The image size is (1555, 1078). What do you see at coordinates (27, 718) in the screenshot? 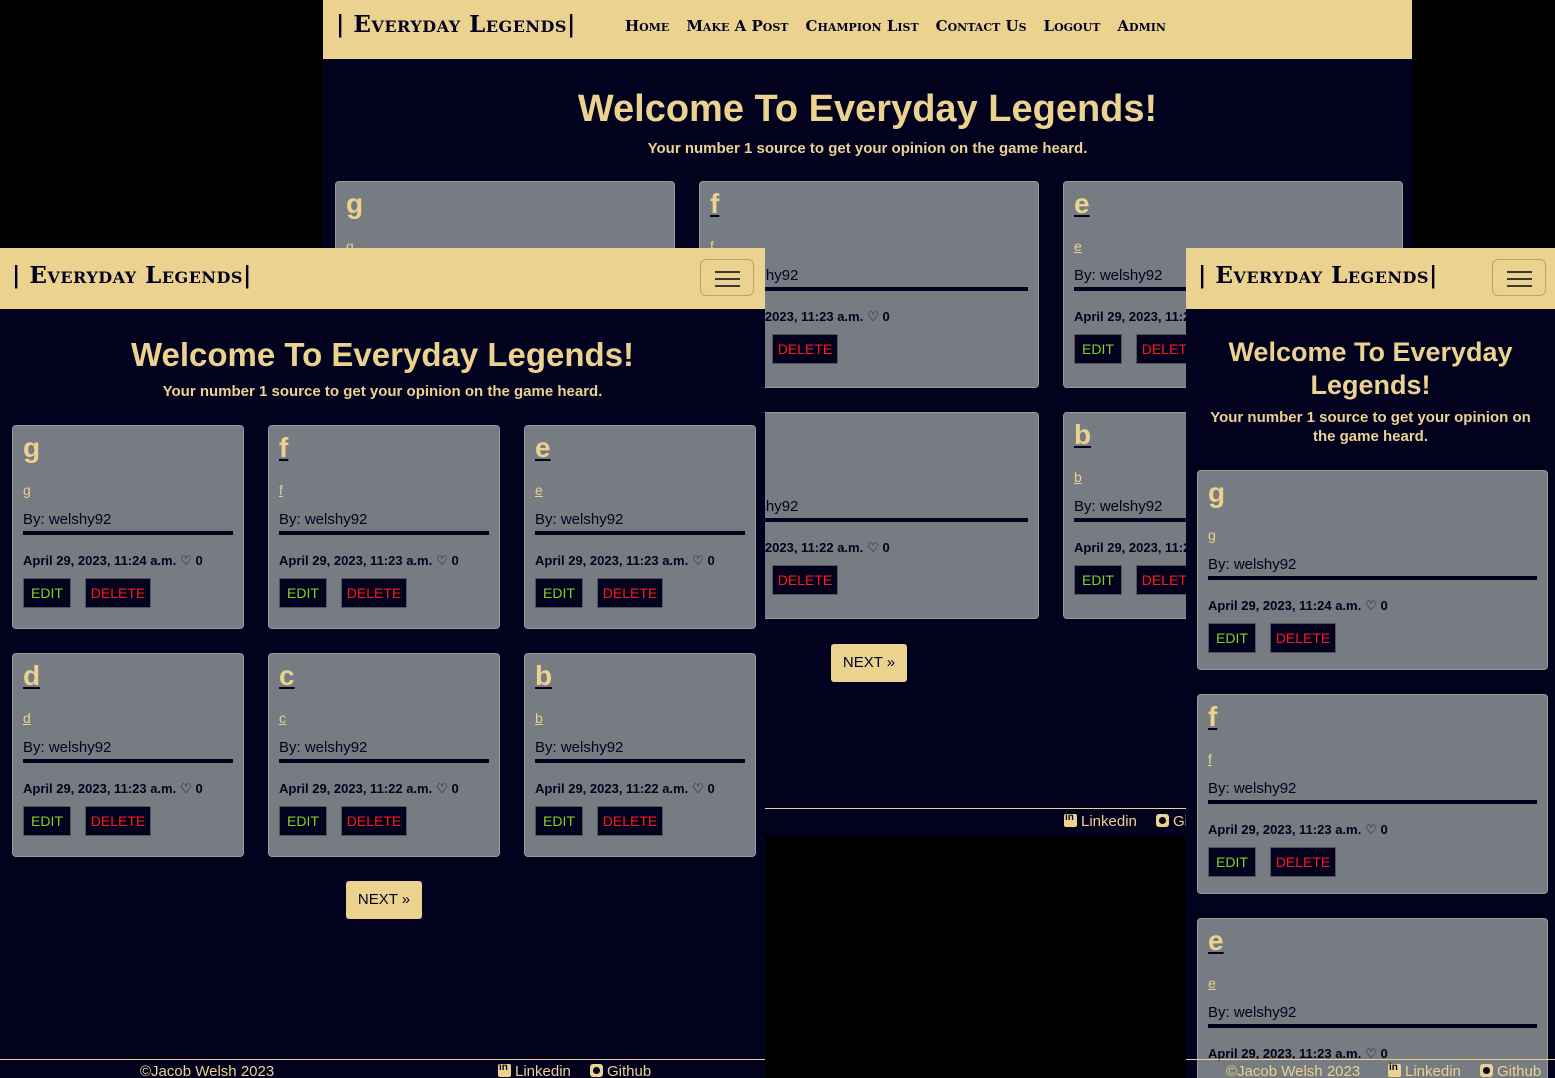
I see `post-excerpt: d` at bounding box center [27, 718].